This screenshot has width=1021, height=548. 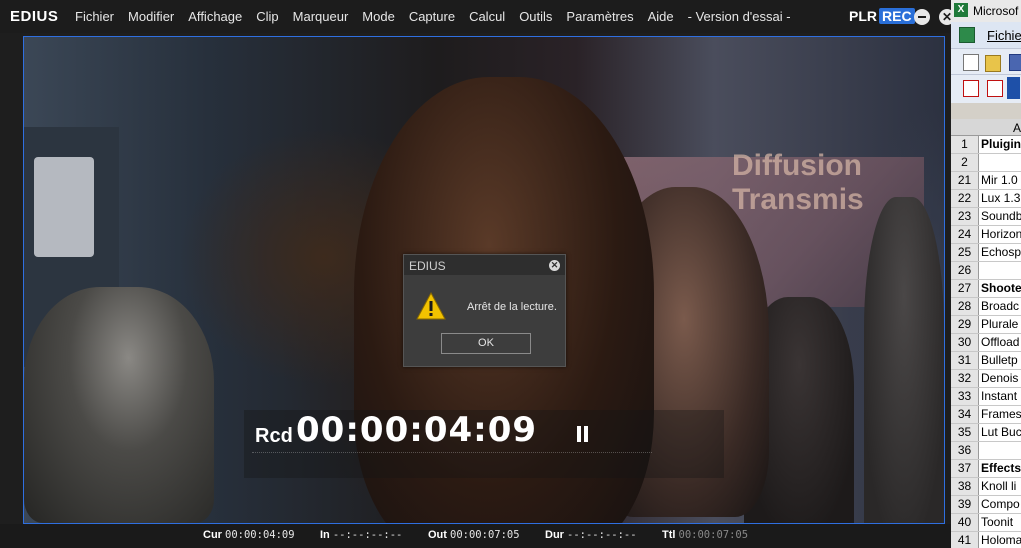 I want to click on table-row: 26, so click(x=986, y=271).